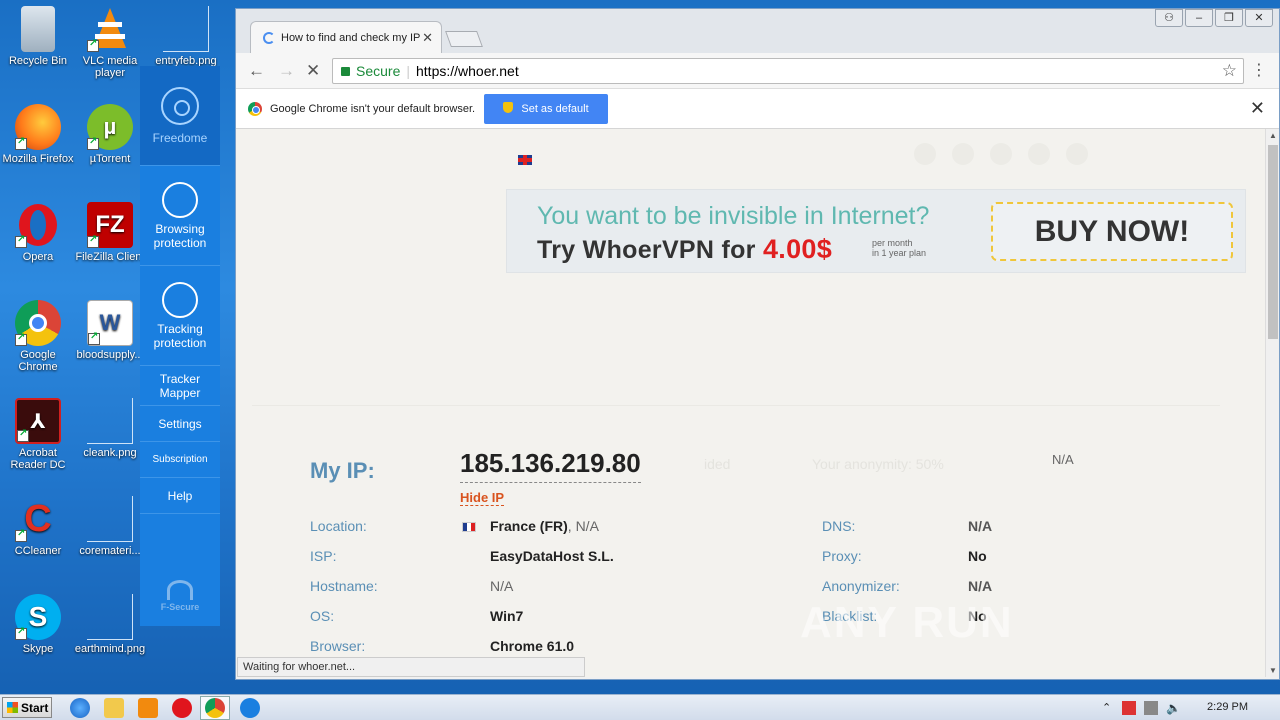 The width and height of the screenshot is (1280, 720). I want to click on restore-button: ❐, so click(1229, 18).